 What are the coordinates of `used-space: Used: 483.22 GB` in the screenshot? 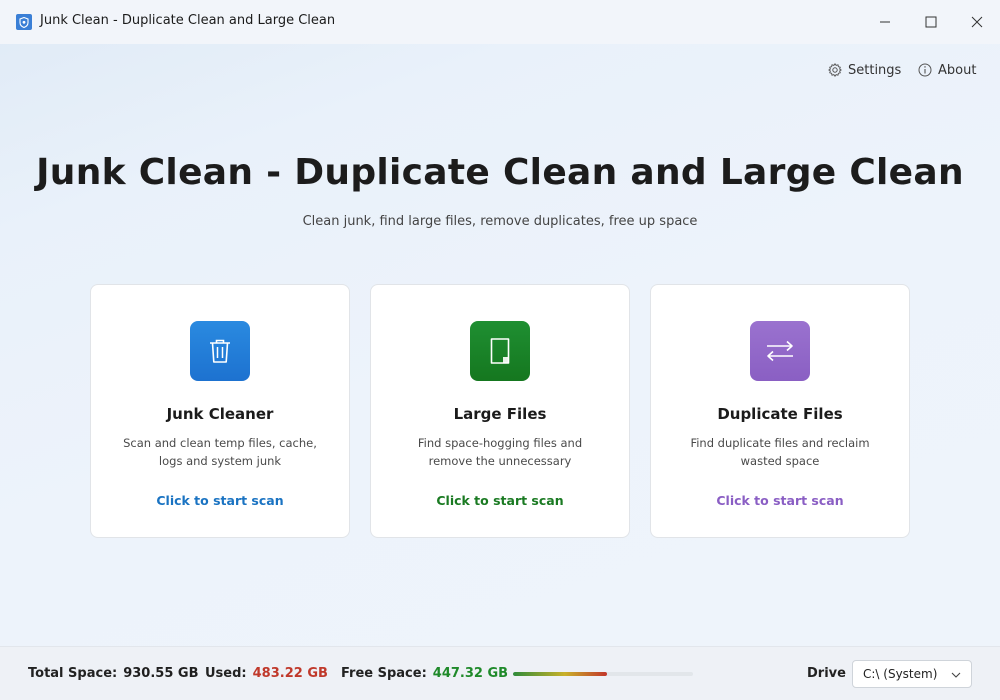 It's located at (266, 673).